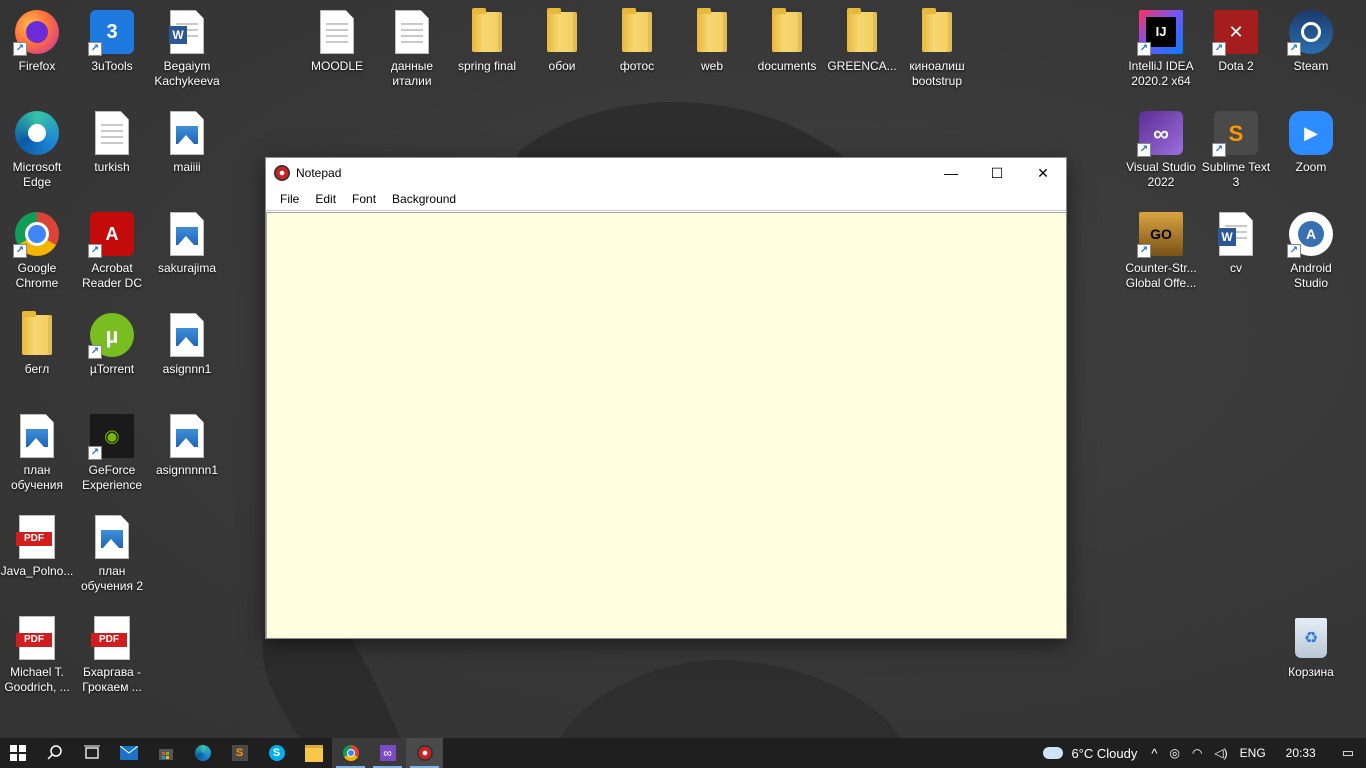  What do you see at coordinates (37, 54) in the screenshot?
I see `desktop-icon-firefox: ↗ Firefox` at bounding box center [37, 54].